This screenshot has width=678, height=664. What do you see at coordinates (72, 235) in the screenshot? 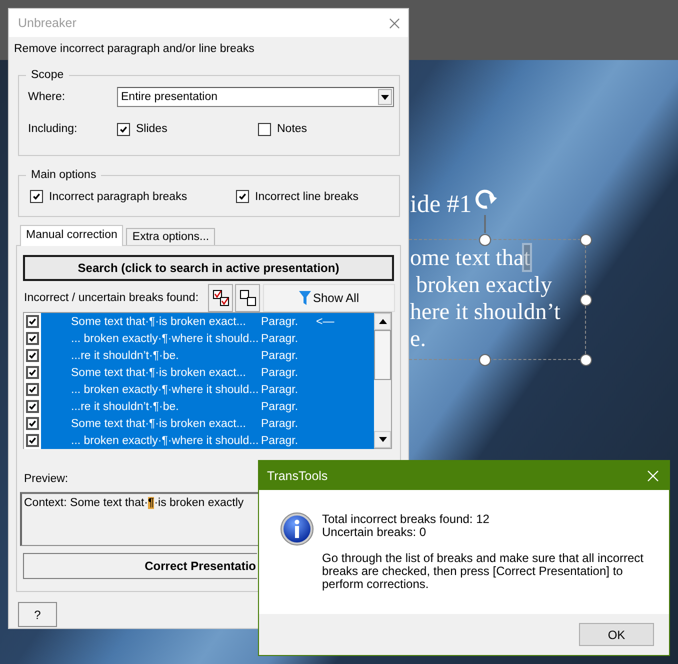
I see `tab: Manual correction` at bounding box center [72, 235].